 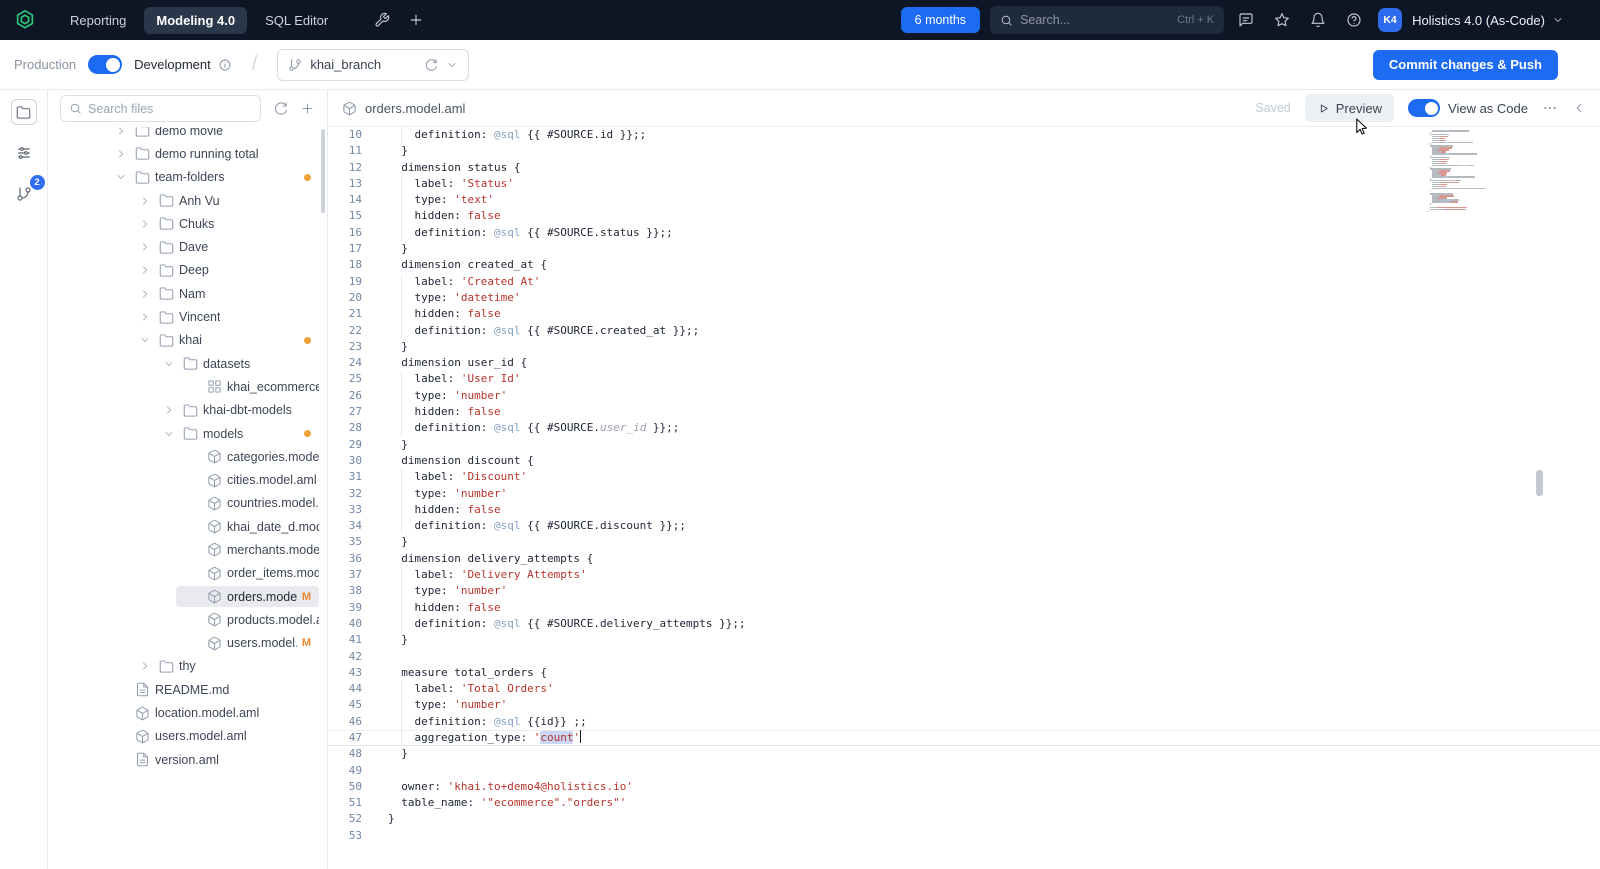 What do you see at coordinates (964, 754) in the screenshot?
I see `code-line: 48 }` at bounding box center [964, 754].